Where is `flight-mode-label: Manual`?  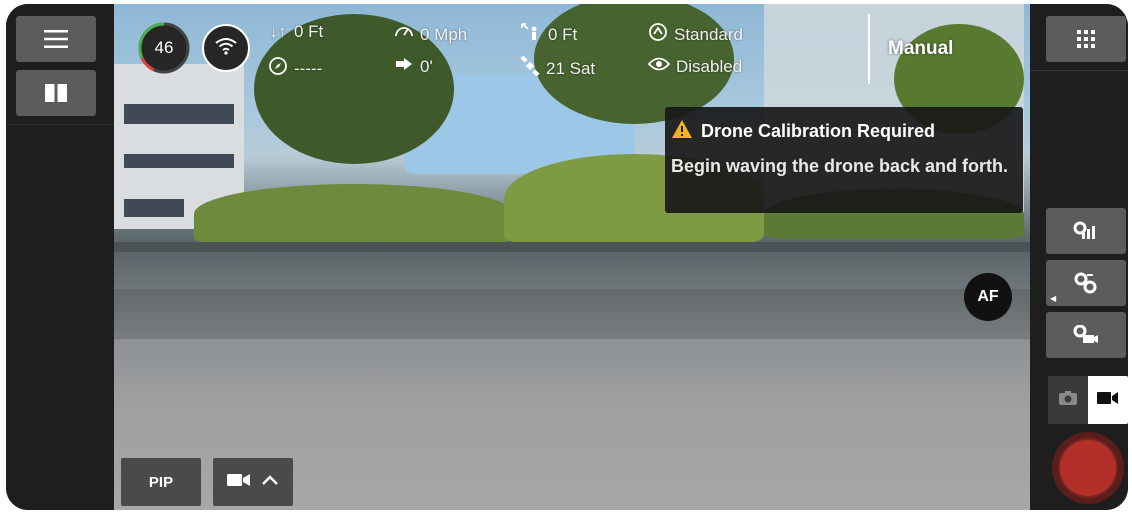 flight-mode-label: Manual is located at coordinates (921, 48).